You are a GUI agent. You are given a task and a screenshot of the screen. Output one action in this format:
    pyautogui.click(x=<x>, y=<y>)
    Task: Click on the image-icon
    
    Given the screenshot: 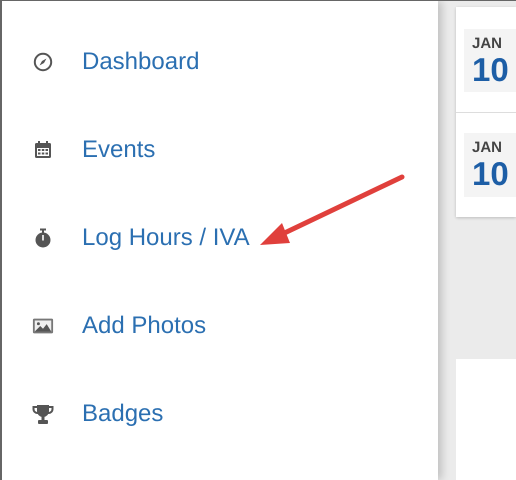 What is the action you would take?
    pyautogui.click(x=43, y=326)
    